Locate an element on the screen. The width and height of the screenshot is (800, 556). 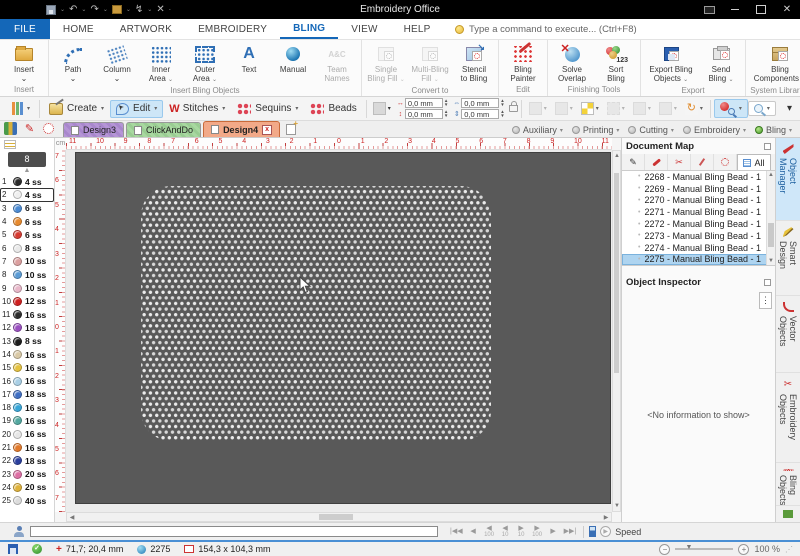
zoom-tool-button: ▾ is located at coordinates (761, 108).